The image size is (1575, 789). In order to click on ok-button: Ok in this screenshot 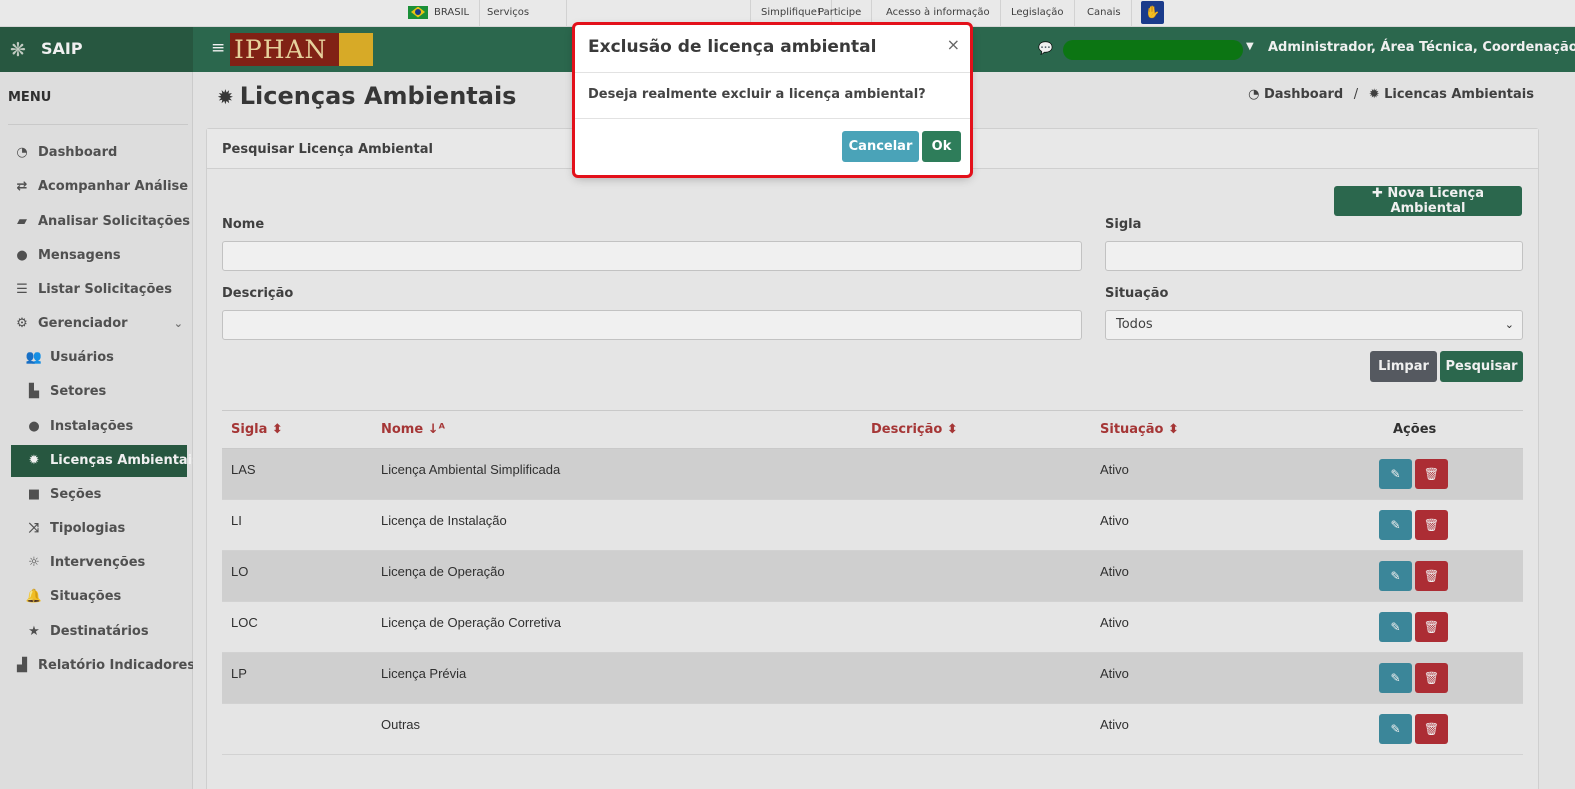, I will do `click(941, 146)`.